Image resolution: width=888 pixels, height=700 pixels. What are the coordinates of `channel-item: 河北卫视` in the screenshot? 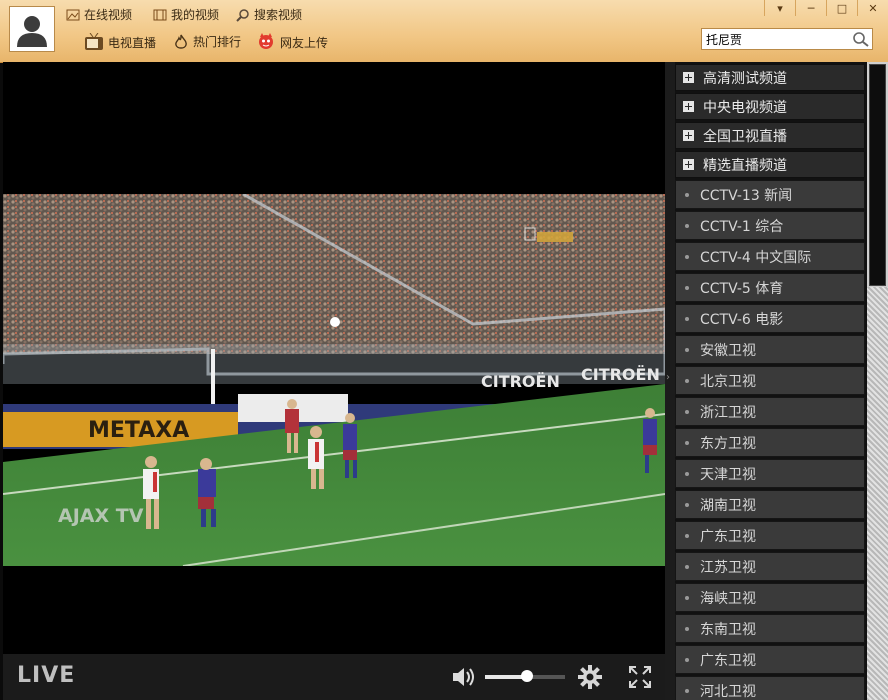 It's located at (770, 688).